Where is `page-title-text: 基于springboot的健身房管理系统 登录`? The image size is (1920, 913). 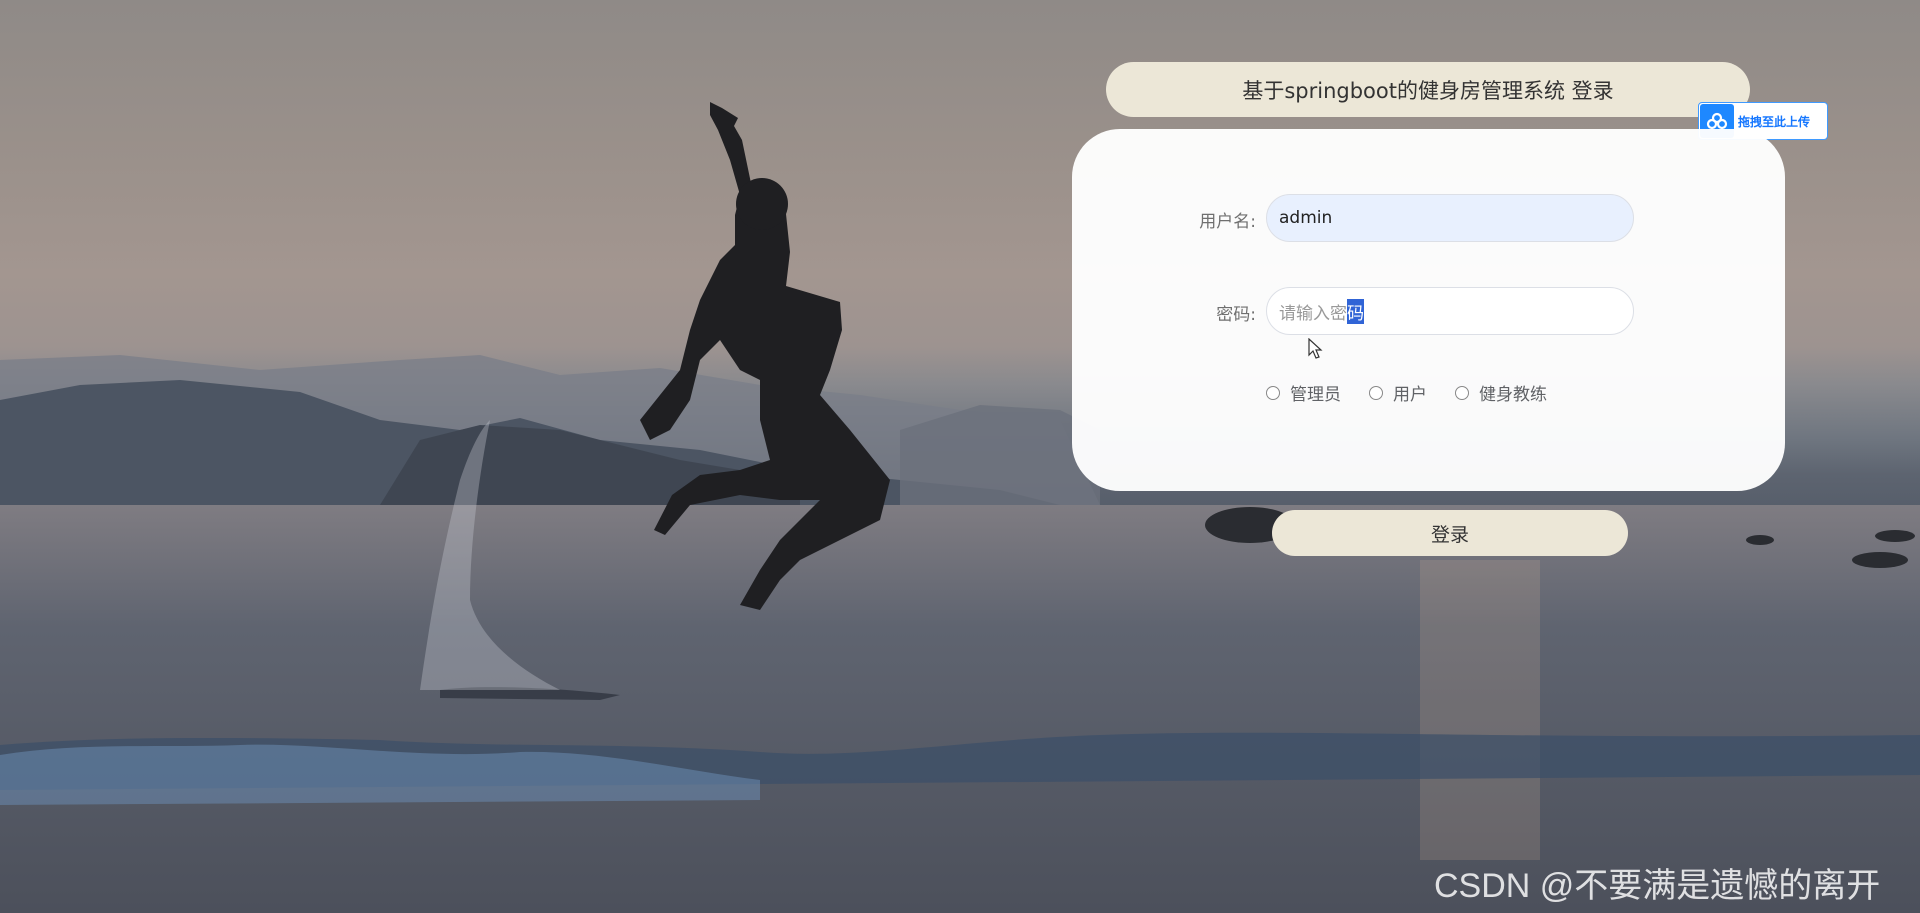 page-title-text: 基于springboot的健身房管理系统 登录 is located at coordinates (1428, 90).